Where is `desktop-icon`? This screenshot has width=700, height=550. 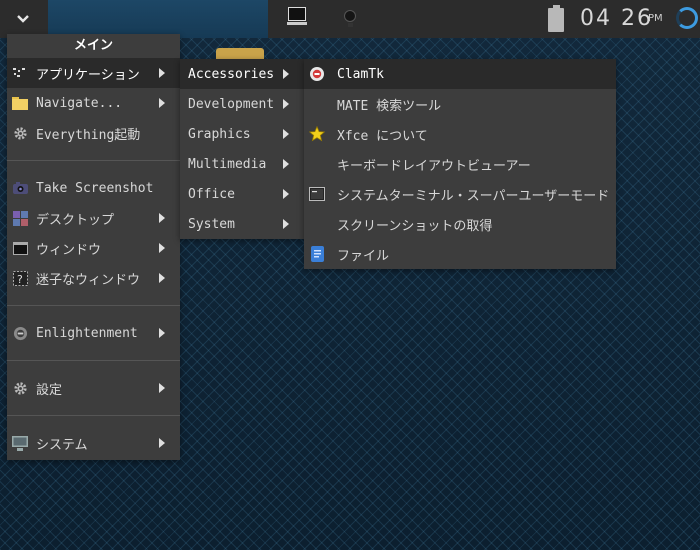
desktop-icon is located at coordinates (20, 218).